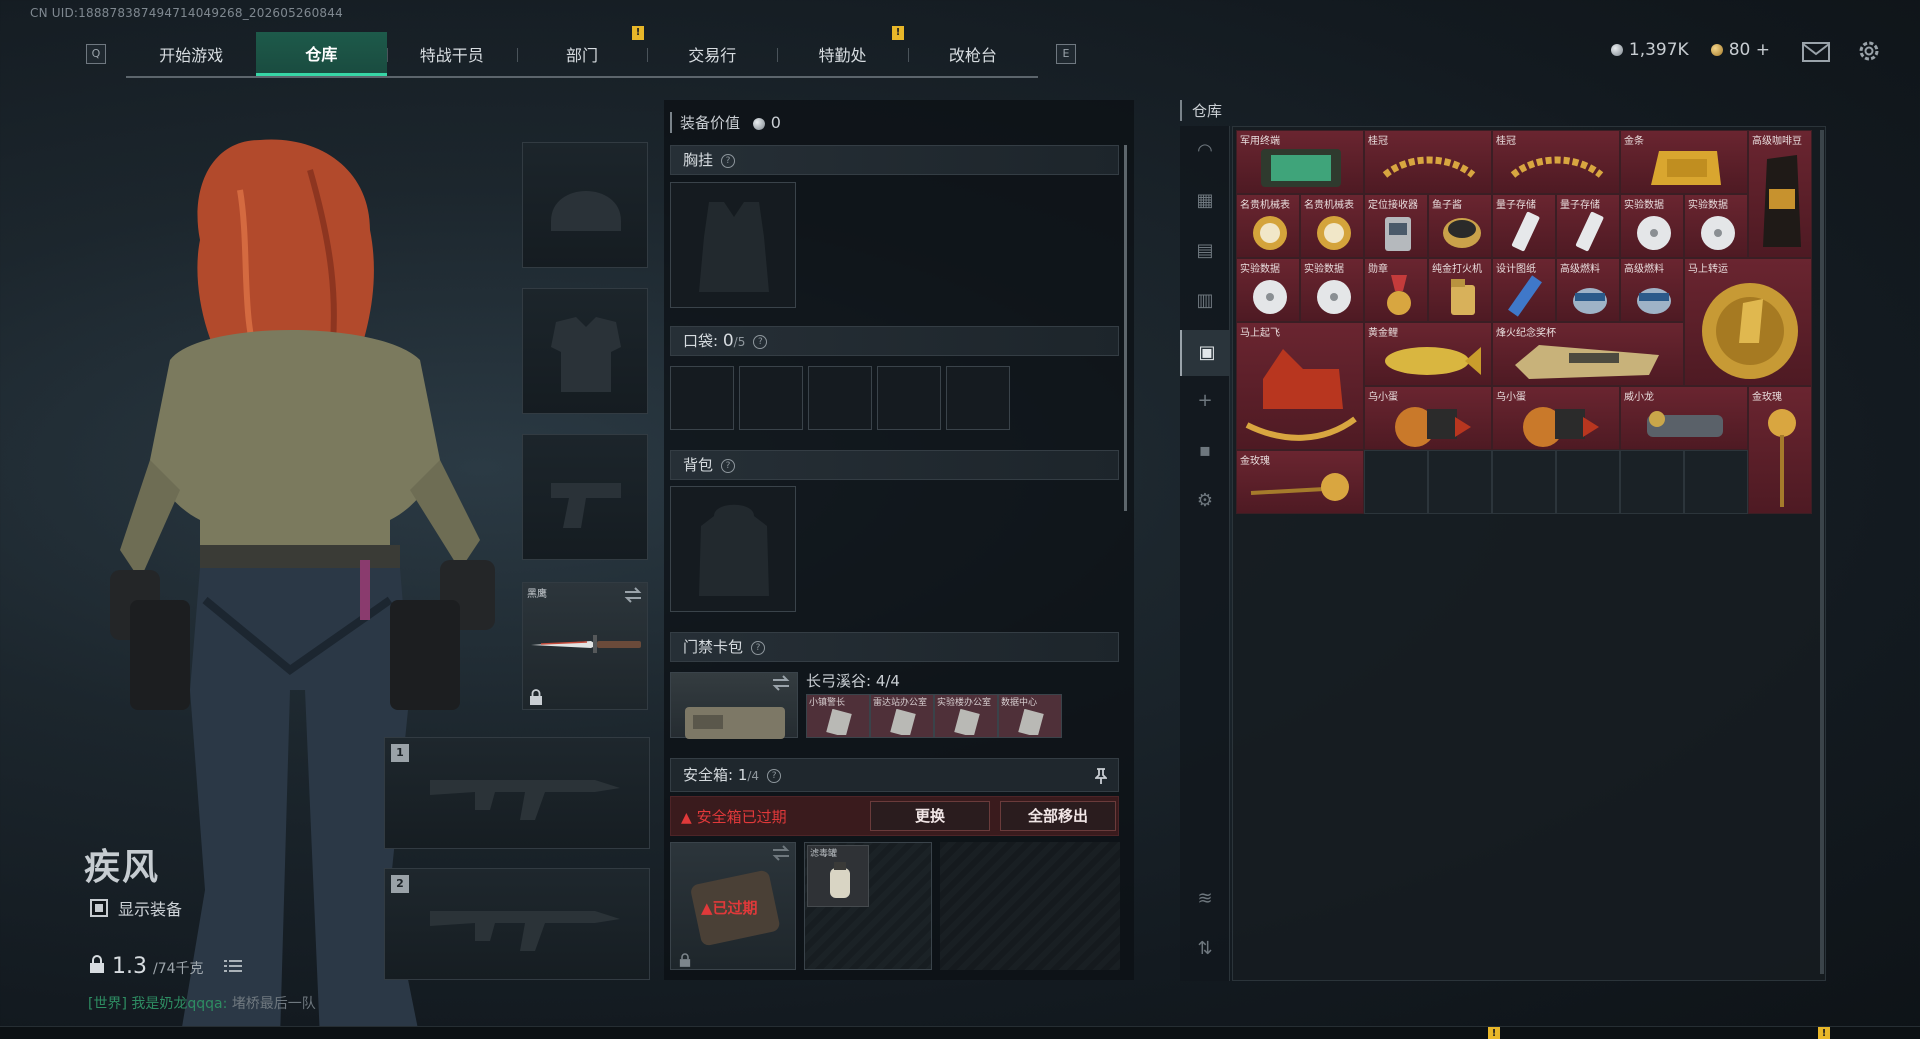  Describe the element at coordinates (1869, 51) in the screenshot. I see `gear-icon` at that location.